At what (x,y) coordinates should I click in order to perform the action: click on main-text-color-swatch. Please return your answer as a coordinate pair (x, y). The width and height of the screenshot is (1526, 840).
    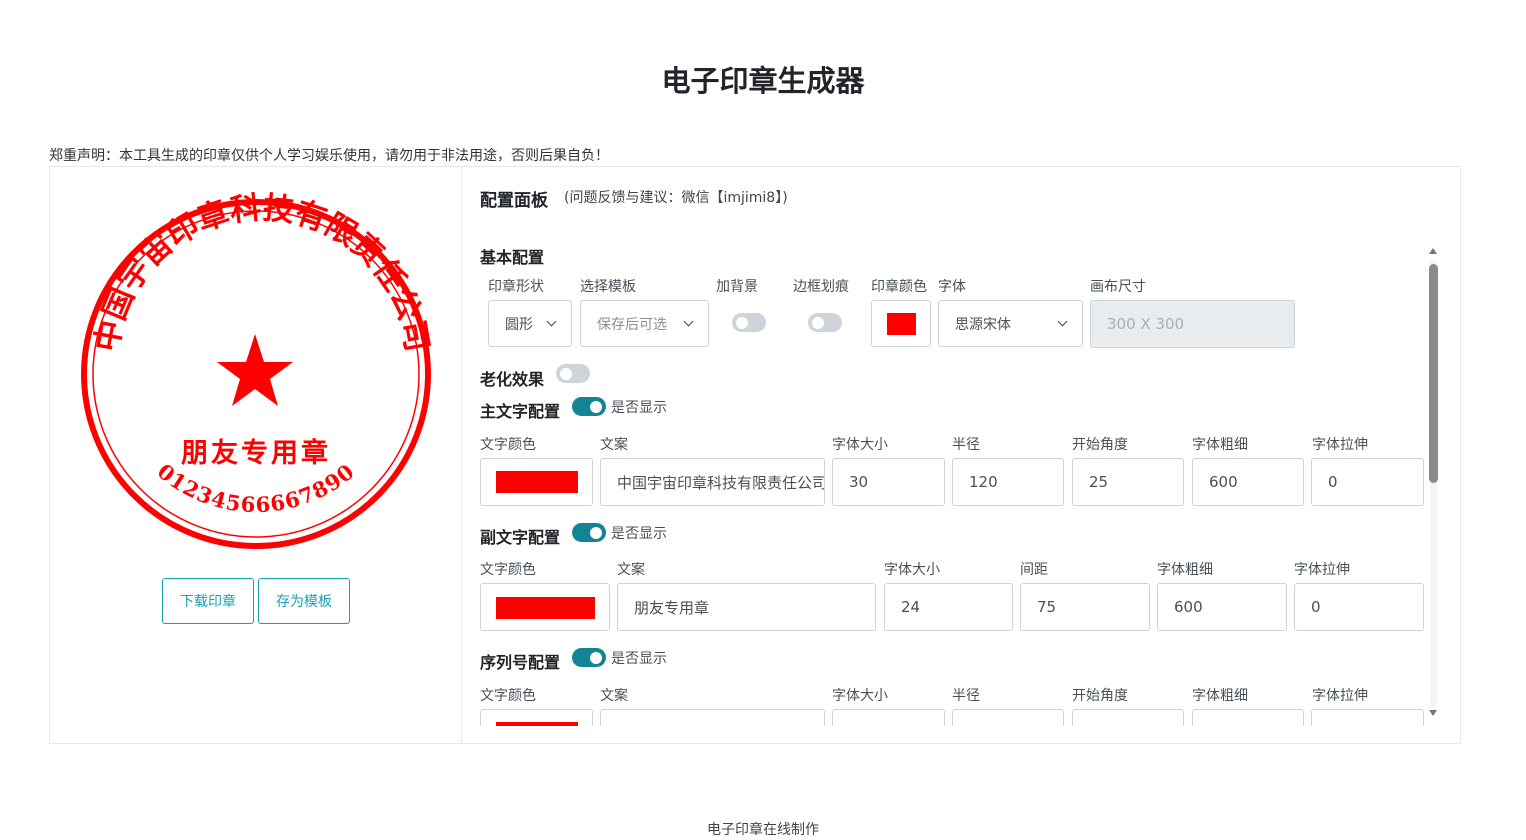
    Looking at the image, I should click on (537, 482).